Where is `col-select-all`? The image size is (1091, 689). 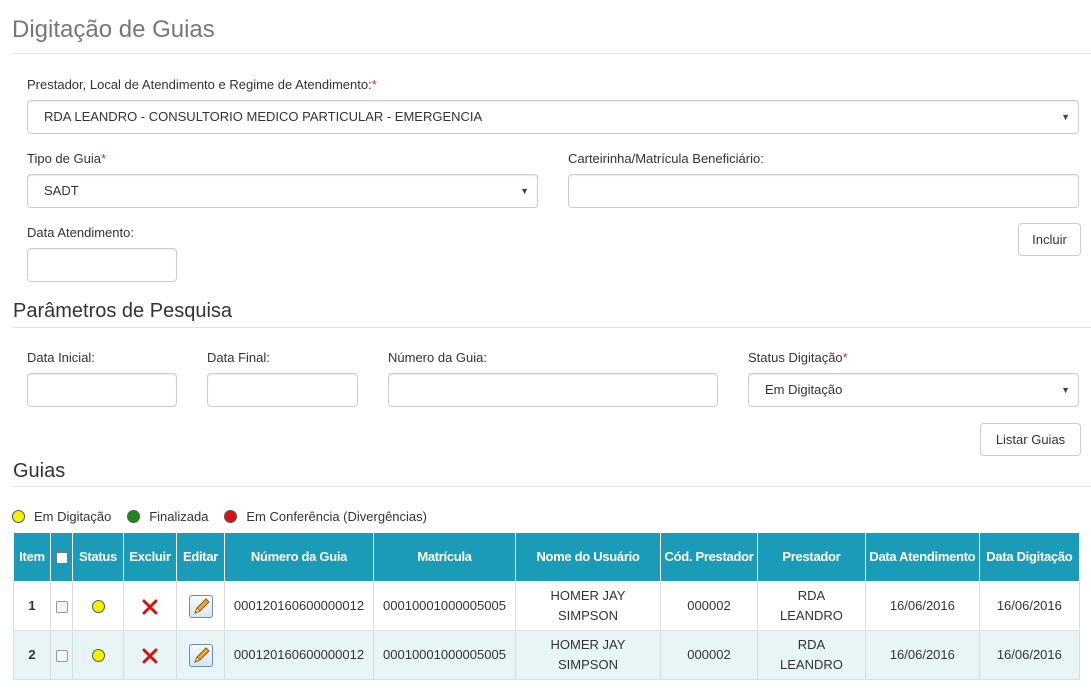 col-select-all is located at coordinates (61, 557).